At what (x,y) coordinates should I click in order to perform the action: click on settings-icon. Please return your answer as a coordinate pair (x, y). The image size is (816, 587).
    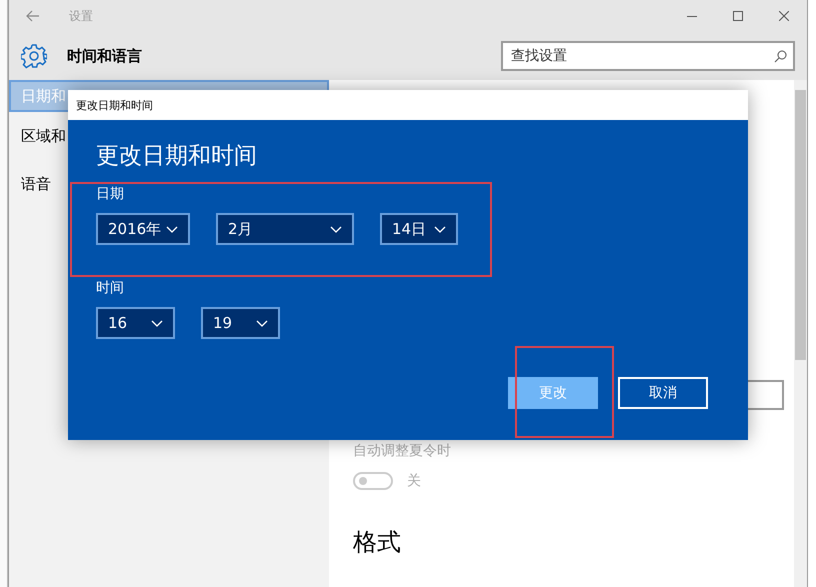
    Looking at the image, I should click on (34, 56).